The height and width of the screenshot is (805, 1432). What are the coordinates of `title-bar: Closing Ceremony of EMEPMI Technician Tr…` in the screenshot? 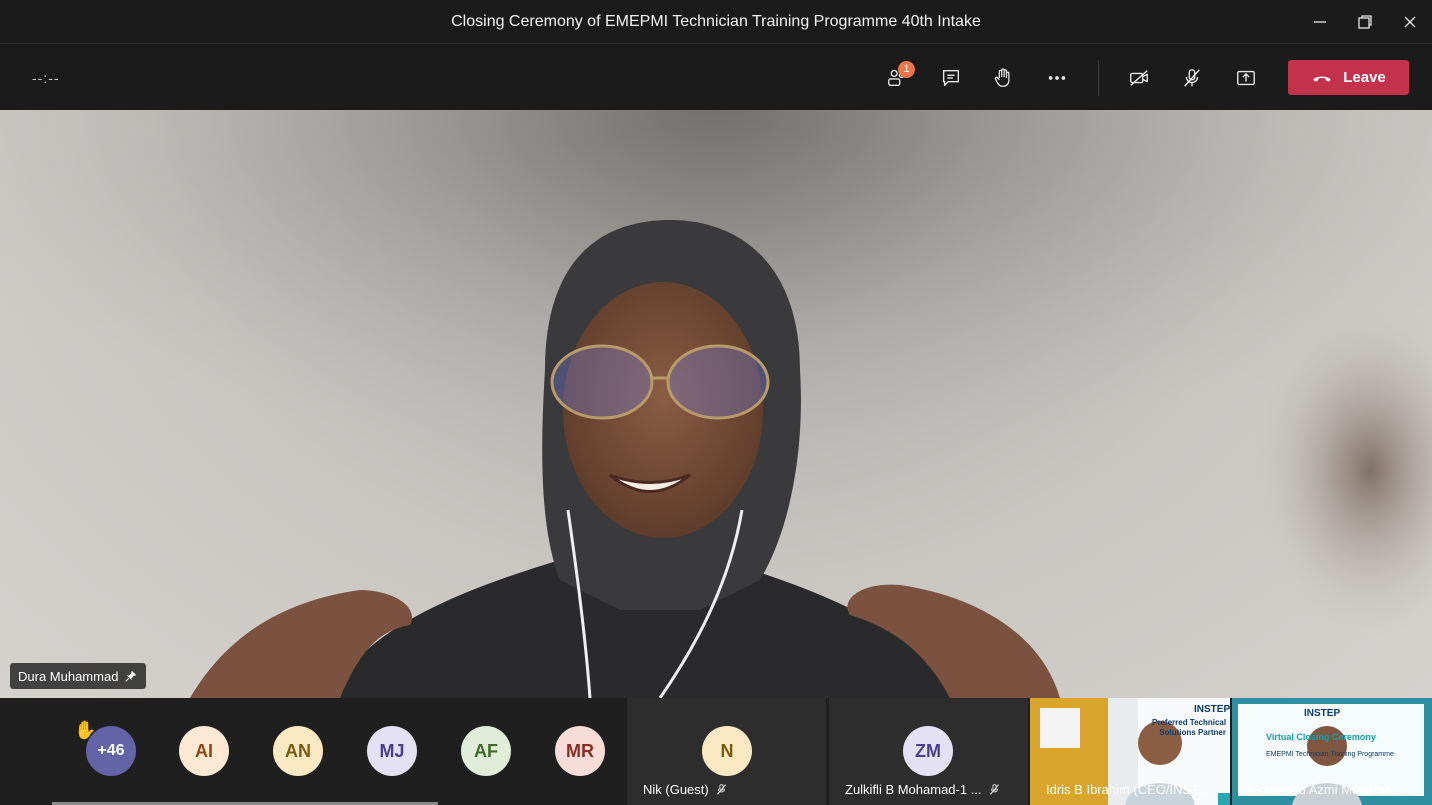 It's located at (716, 22).